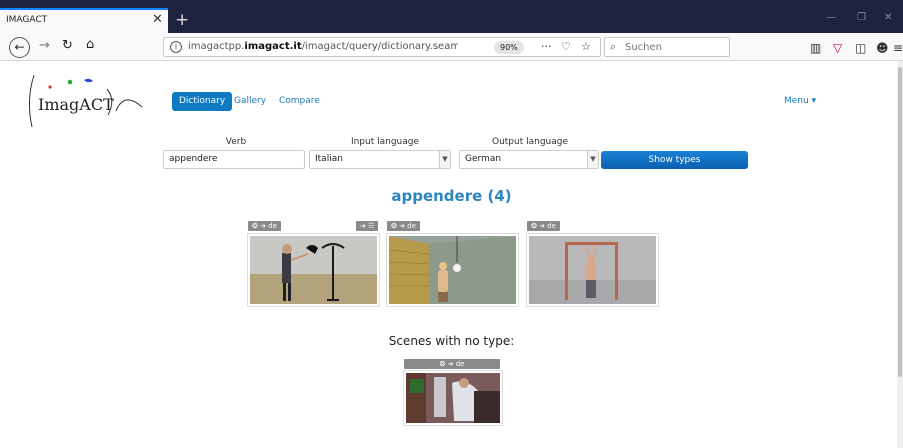 This screenshot has height=448, width=903. What do you see at coordinates (385, 142) in the screenshot?
I see `input-language-label: Input language` at bounding box center [385, 142].